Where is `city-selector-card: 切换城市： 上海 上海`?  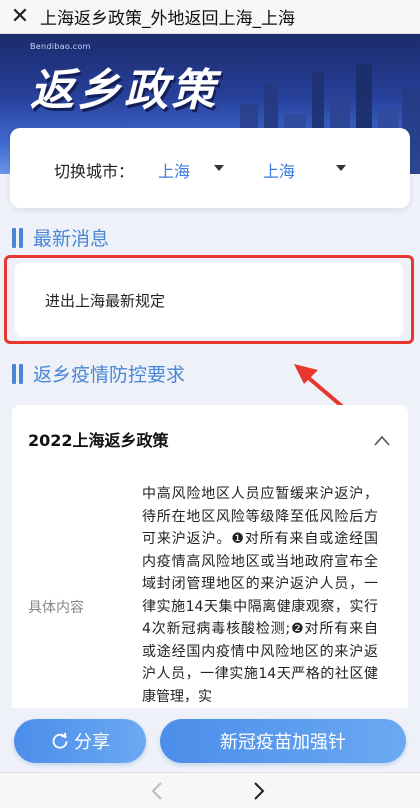
city-selector-card: 切换城市： 上海 上海 is located at coordinates (210, 168).